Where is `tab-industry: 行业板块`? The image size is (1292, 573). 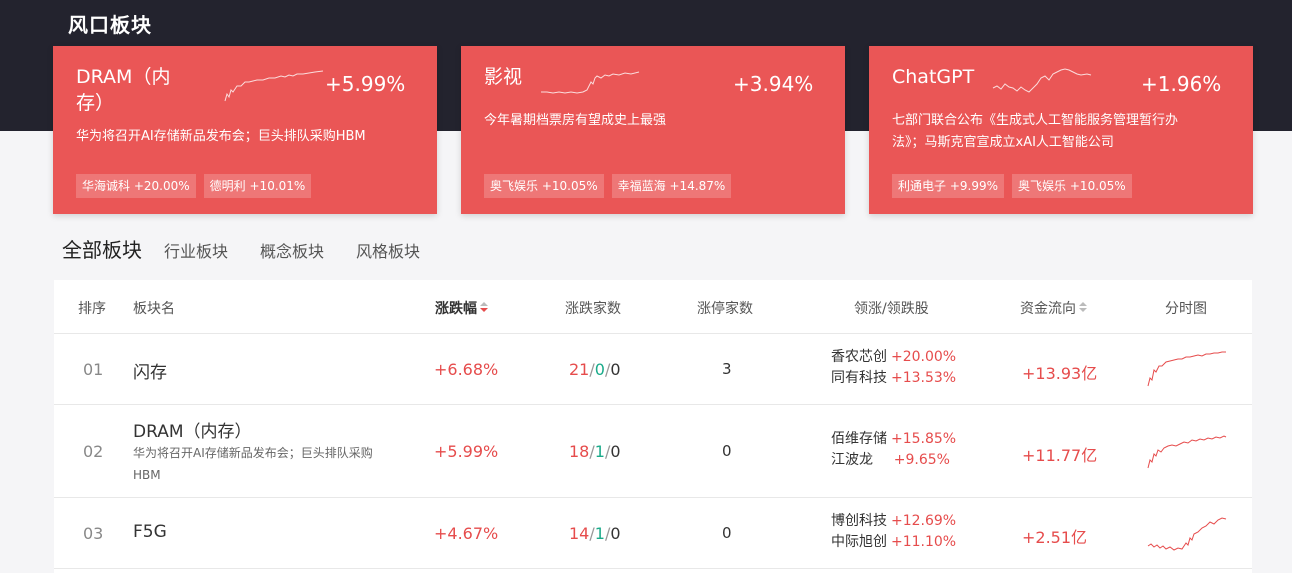 tab-industry: 行业板块 is located at coordinates (196, 250).